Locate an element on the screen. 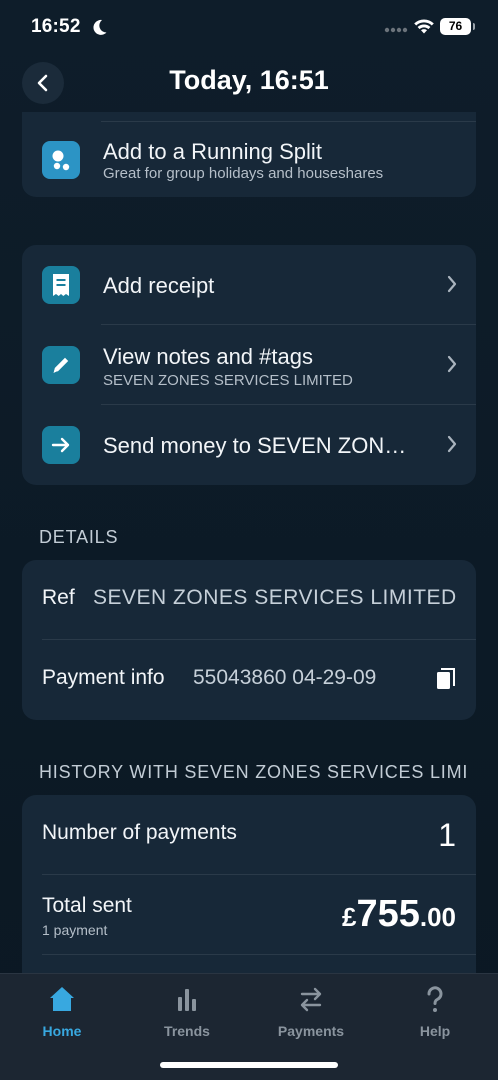 This screenshot has width=498, height=1080. receipt-icon-box is located at coordinates (61, 285).